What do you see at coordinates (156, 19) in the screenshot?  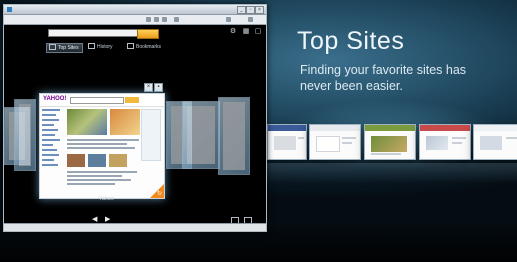 I see `forward-icon` at bounding box center [156, 19].